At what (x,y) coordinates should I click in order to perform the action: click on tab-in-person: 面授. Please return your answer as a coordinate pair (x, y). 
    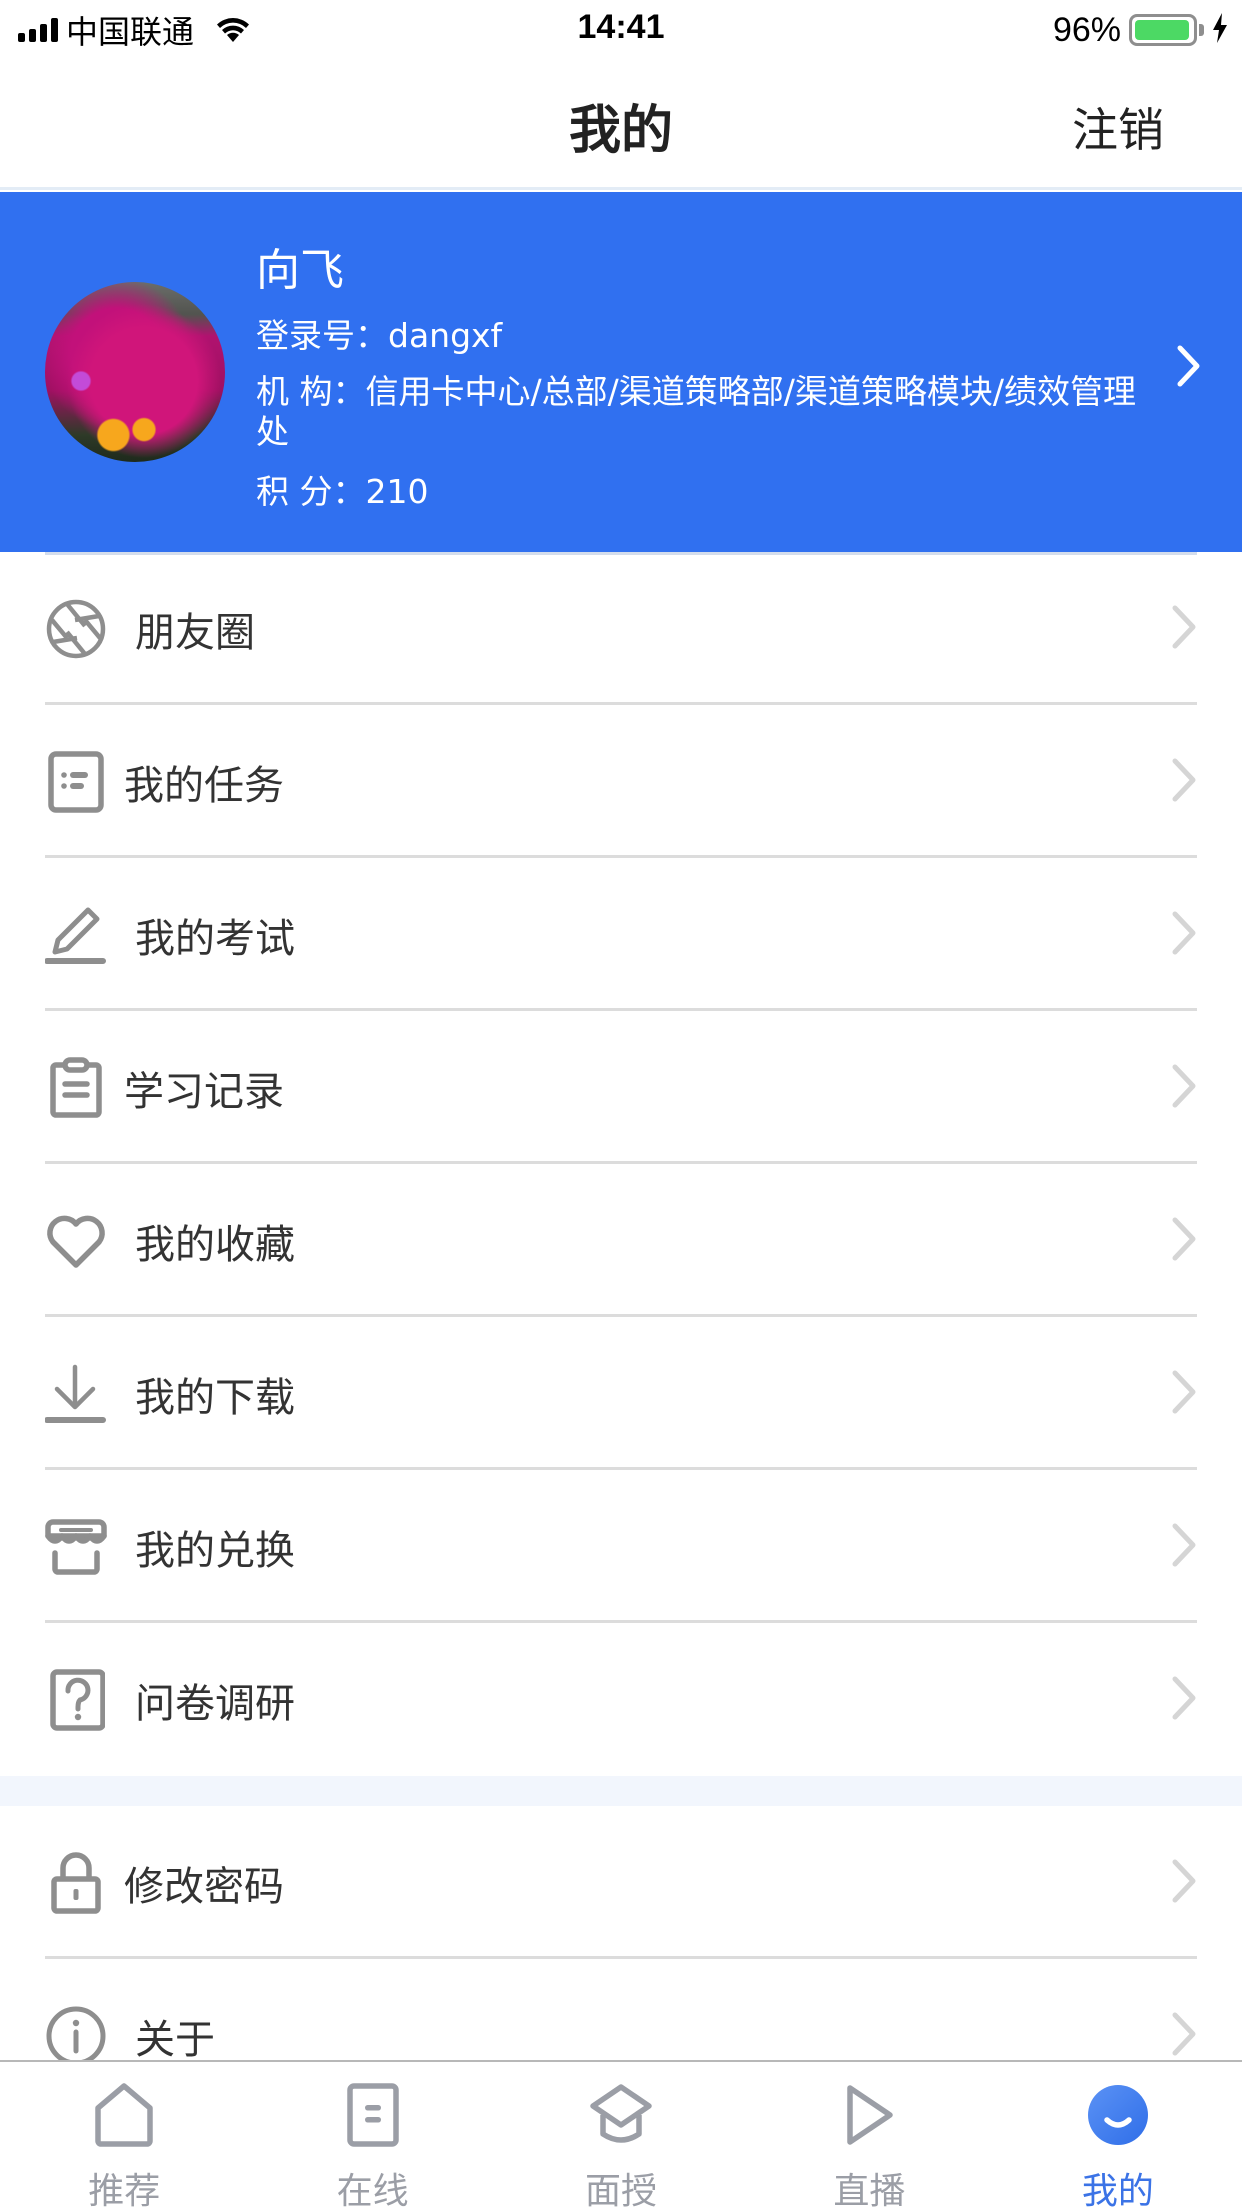
    Looking at the image, I should click on (621, 2135).